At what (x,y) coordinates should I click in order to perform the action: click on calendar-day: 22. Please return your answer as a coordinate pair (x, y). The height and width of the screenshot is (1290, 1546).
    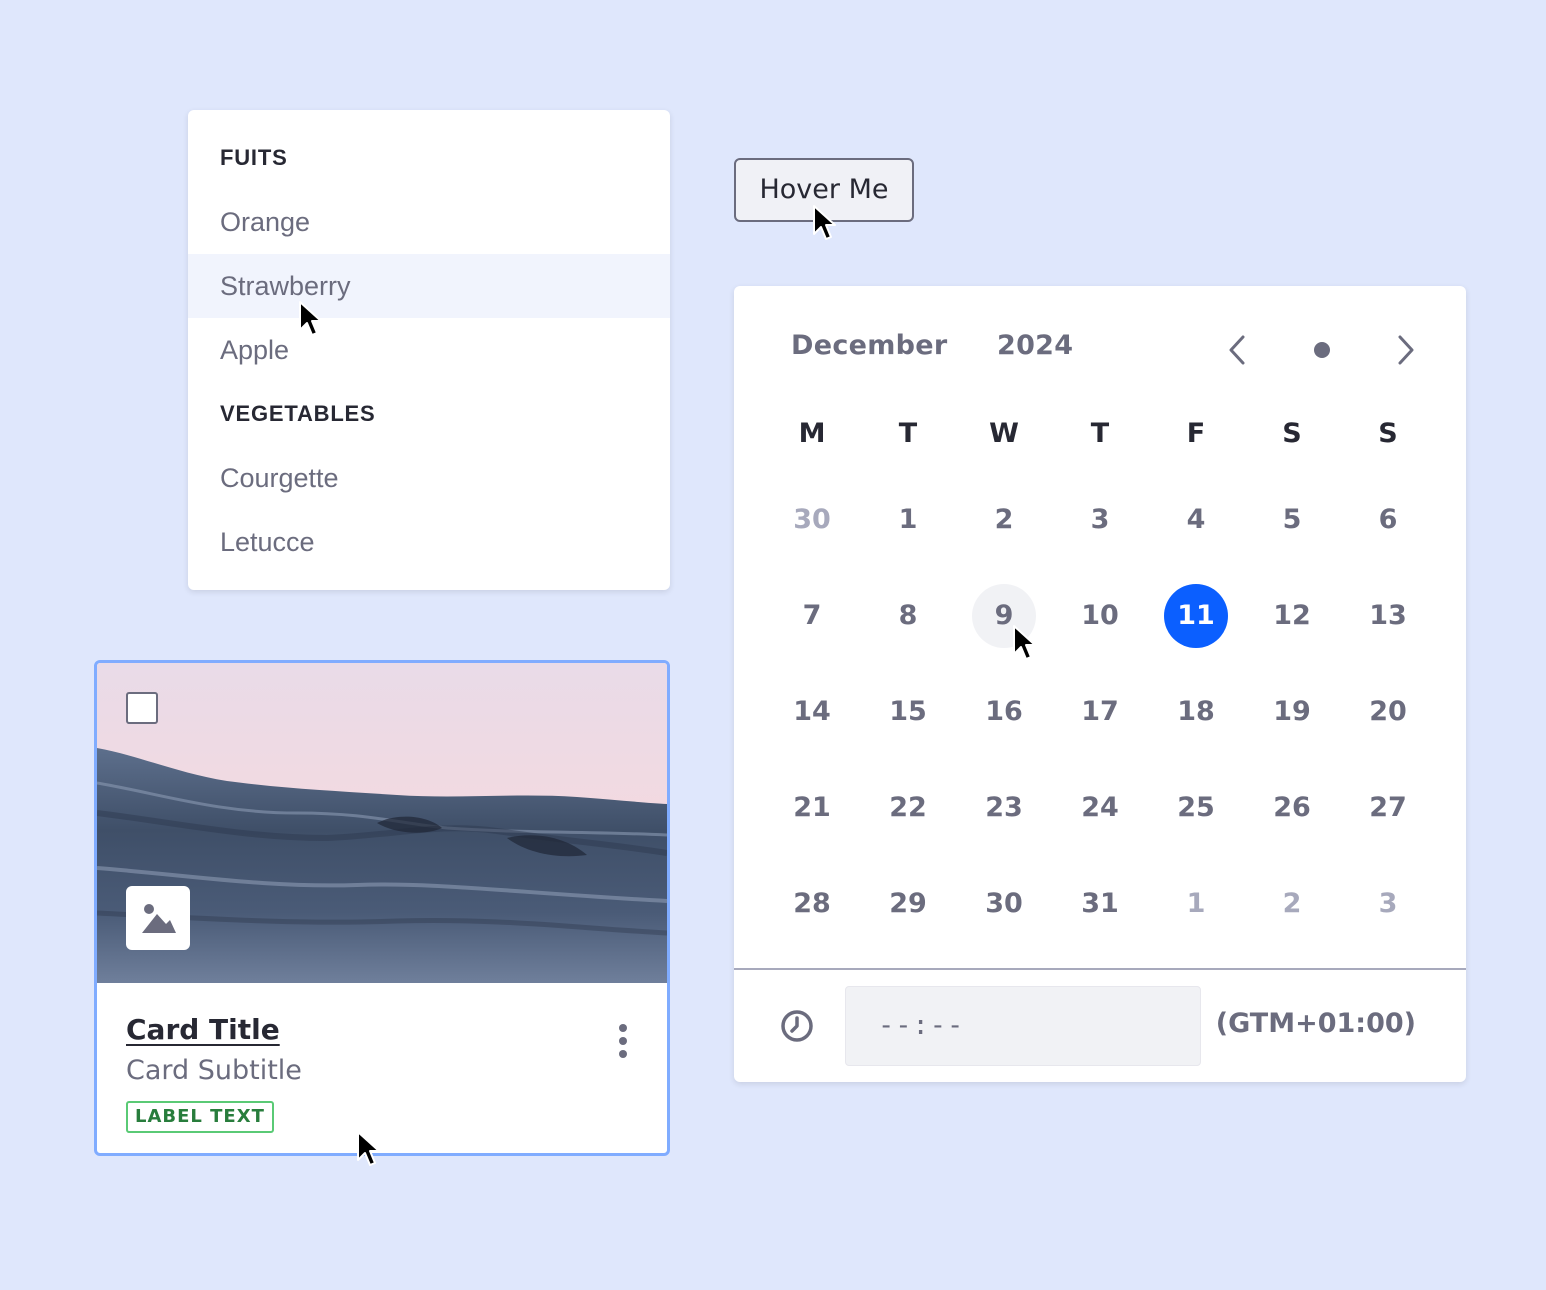
    Looking at the image, I should click on (908, 808).